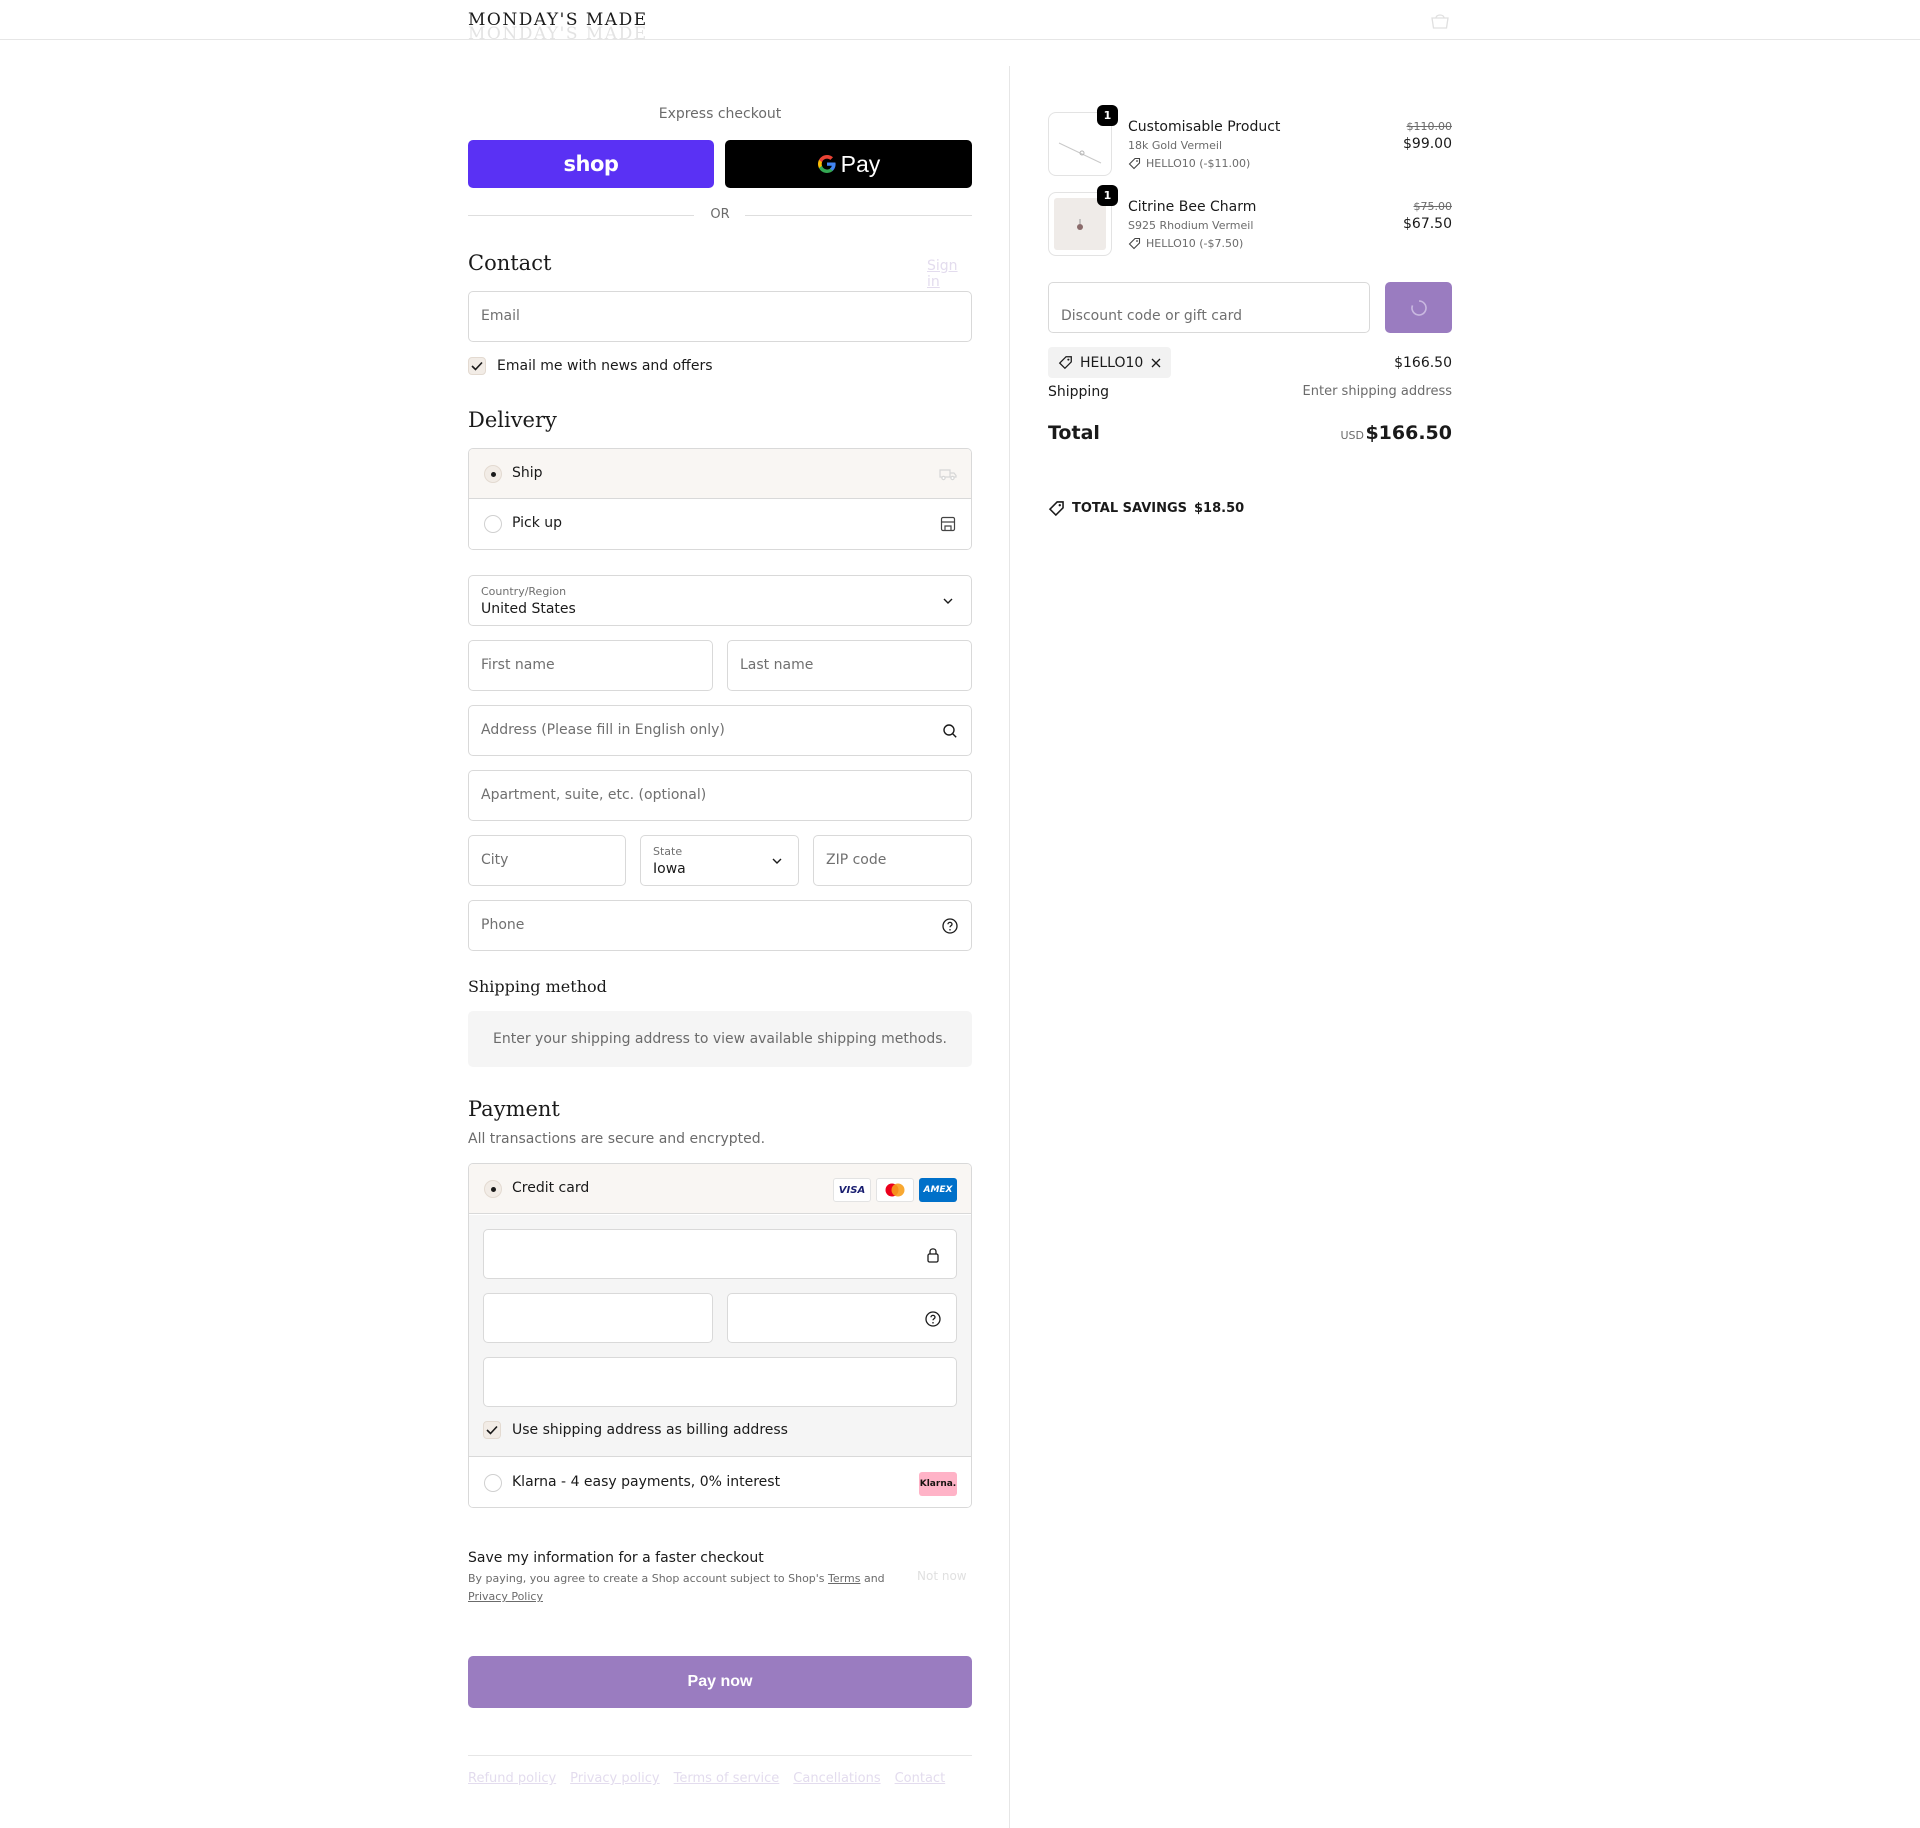  What do you see at coordinates (605, 366) in the screenshot?
I see `newsletter-label: Email me with news and offers` at bounding box center [605, 366].